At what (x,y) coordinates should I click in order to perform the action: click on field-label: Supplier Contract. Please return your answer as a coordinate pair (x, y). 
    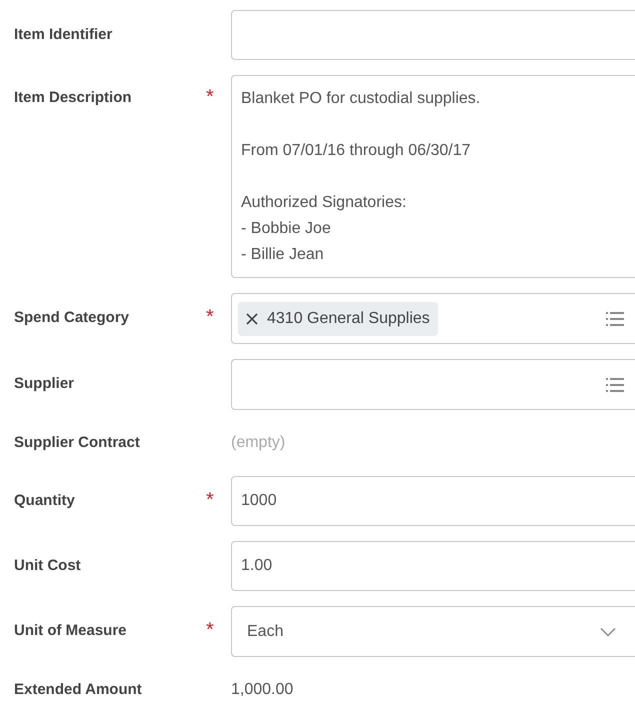
    Looking at the image, I should click on (77, 442).